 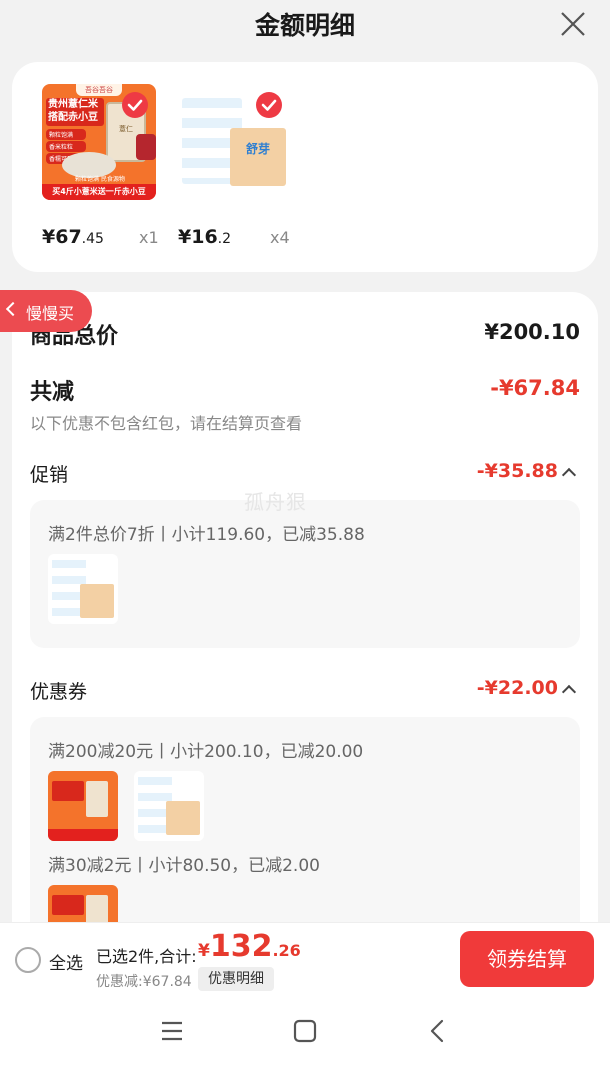 What do you see at coordinates (66, 146) in the screenshot?
I see `product-tag: 香米粒粒` at bounding box center [66, 146].